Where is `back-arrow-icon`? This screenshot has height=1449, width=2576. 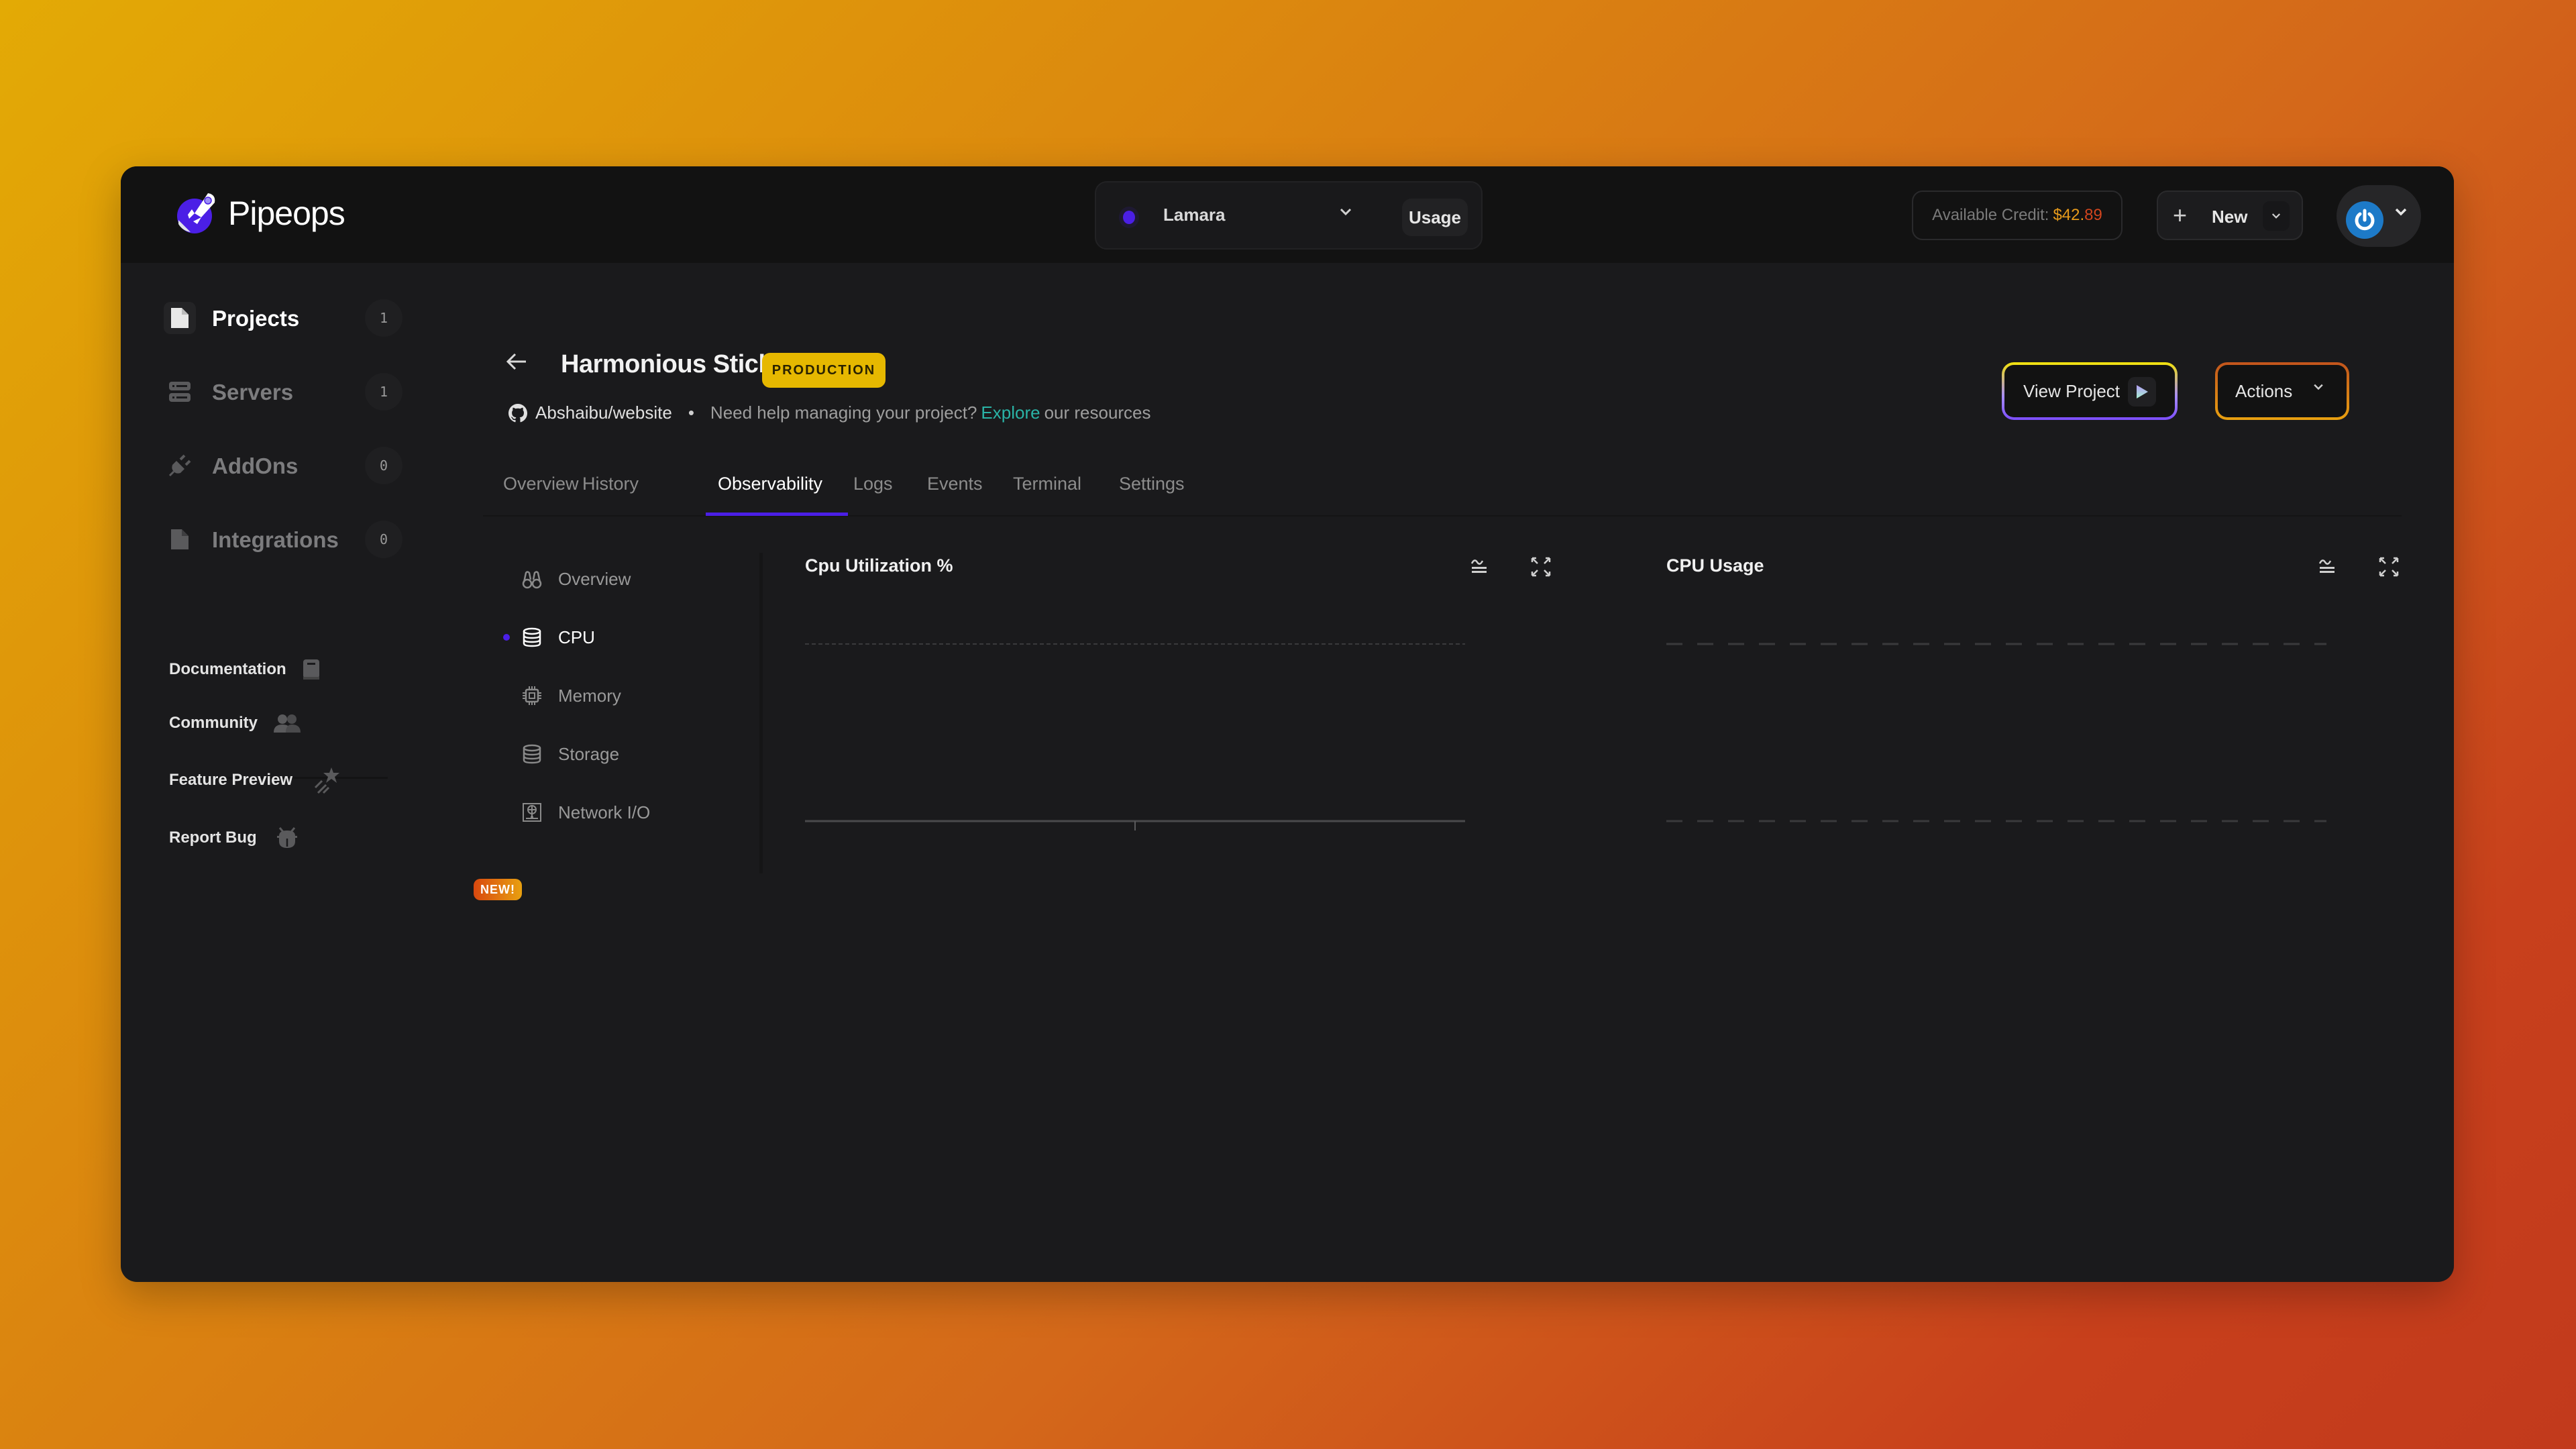 back-arrow-icon is located at coordinates (516, 365).